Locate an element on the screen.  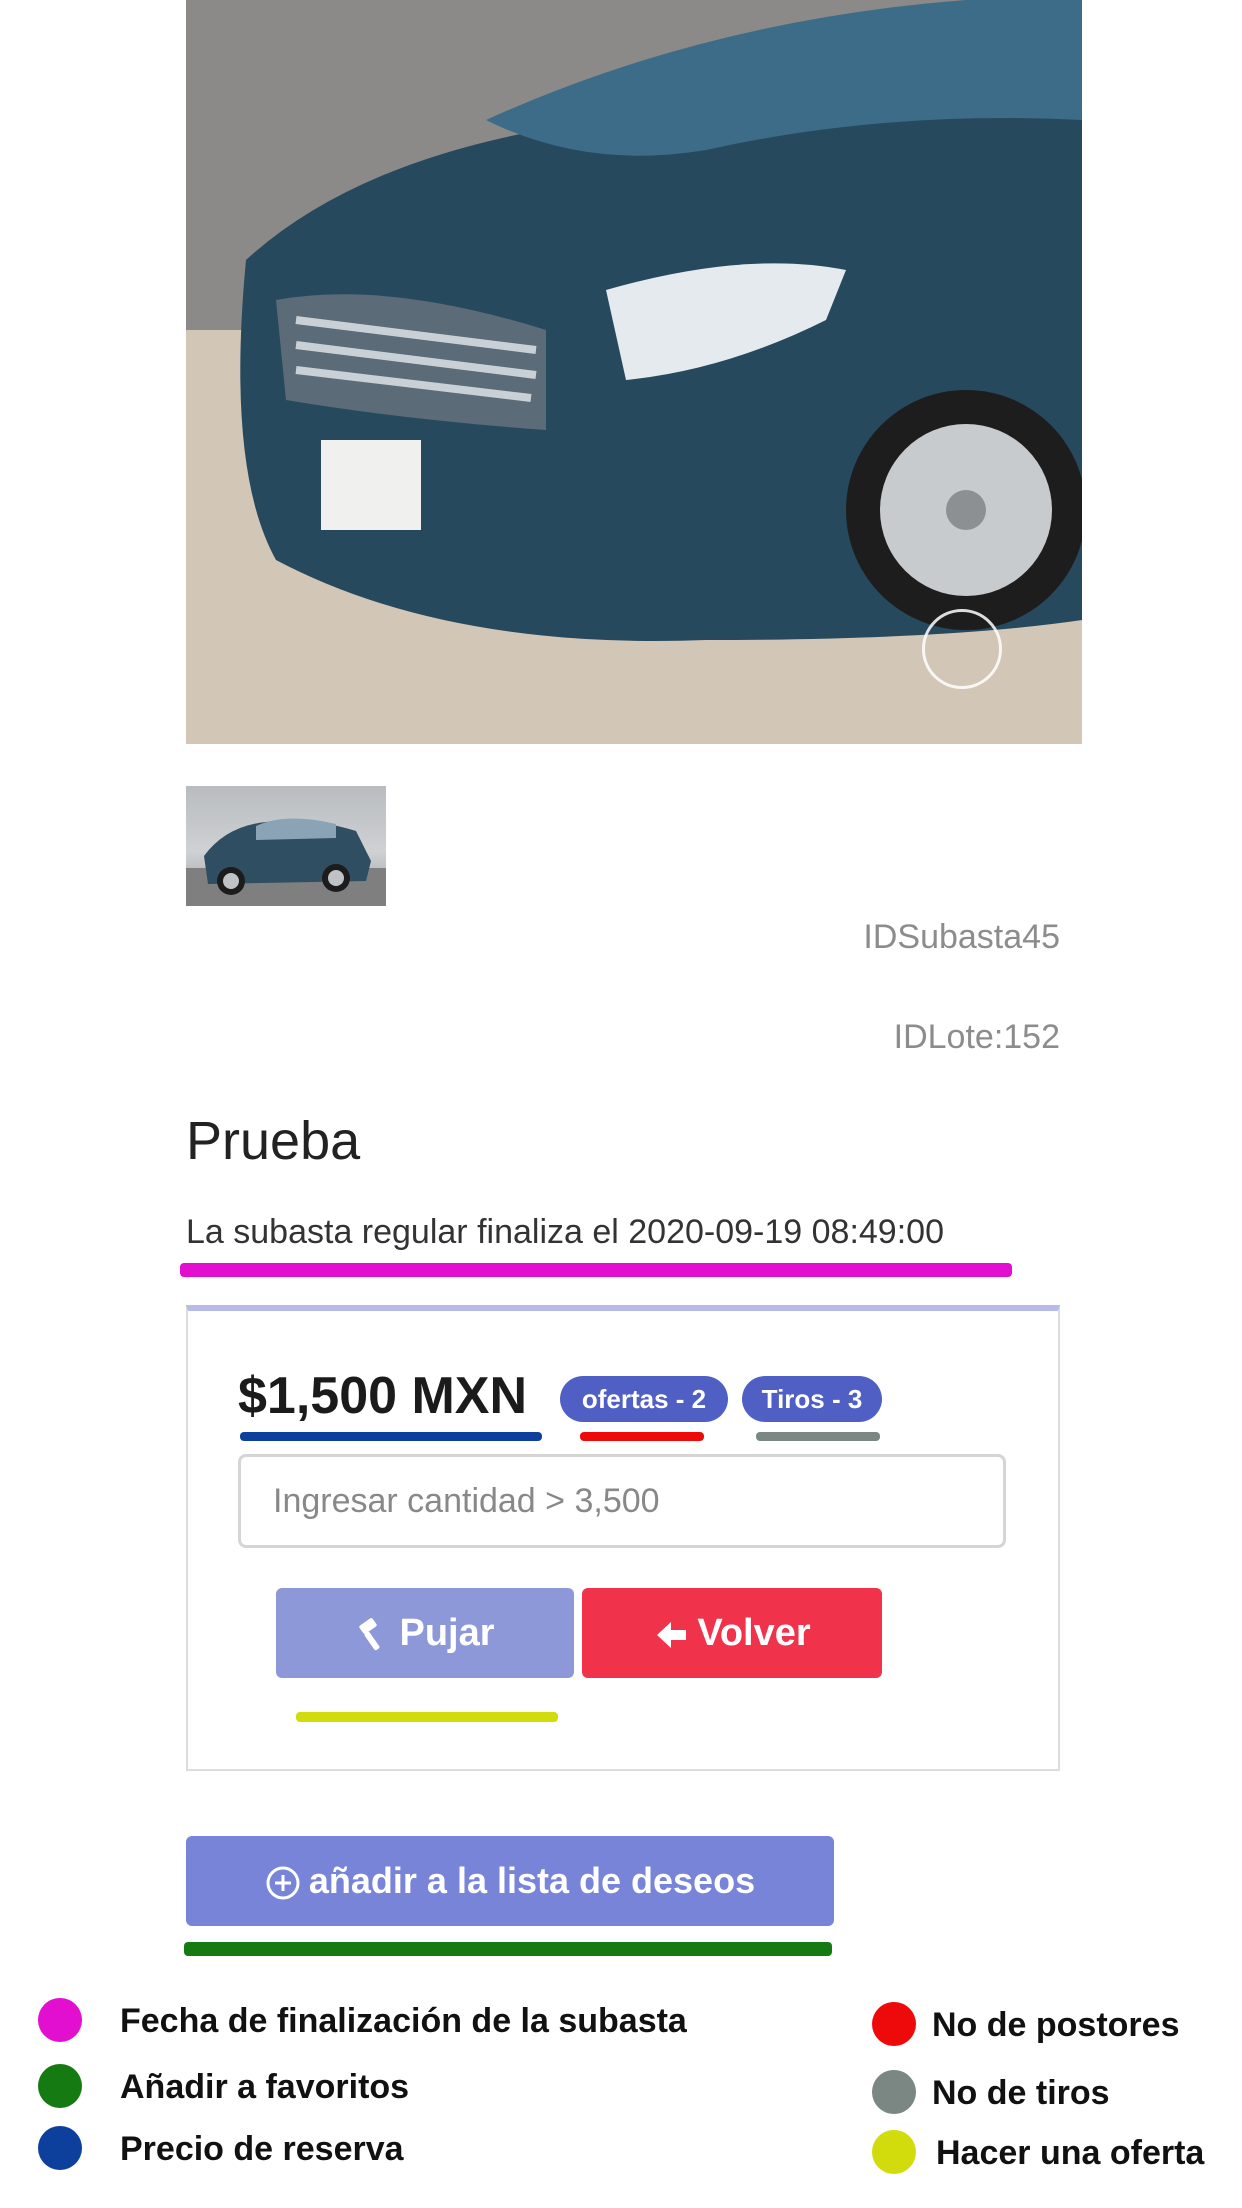
plus-circle-icon is located at coordinates (283, 1883).